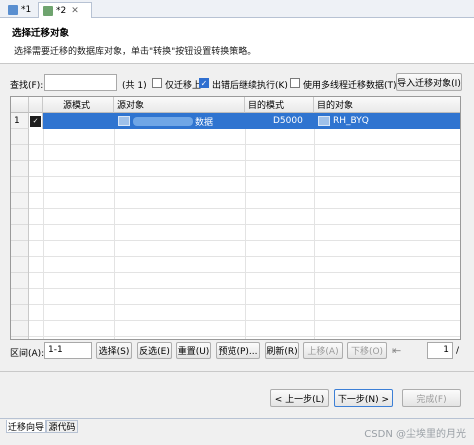 This screenshot has width=474, height=445. What do you see at coordinates (282, 350) in the screenshot?
I see `refresh-button: 刷新(R)` at bounding box center [282, 350].